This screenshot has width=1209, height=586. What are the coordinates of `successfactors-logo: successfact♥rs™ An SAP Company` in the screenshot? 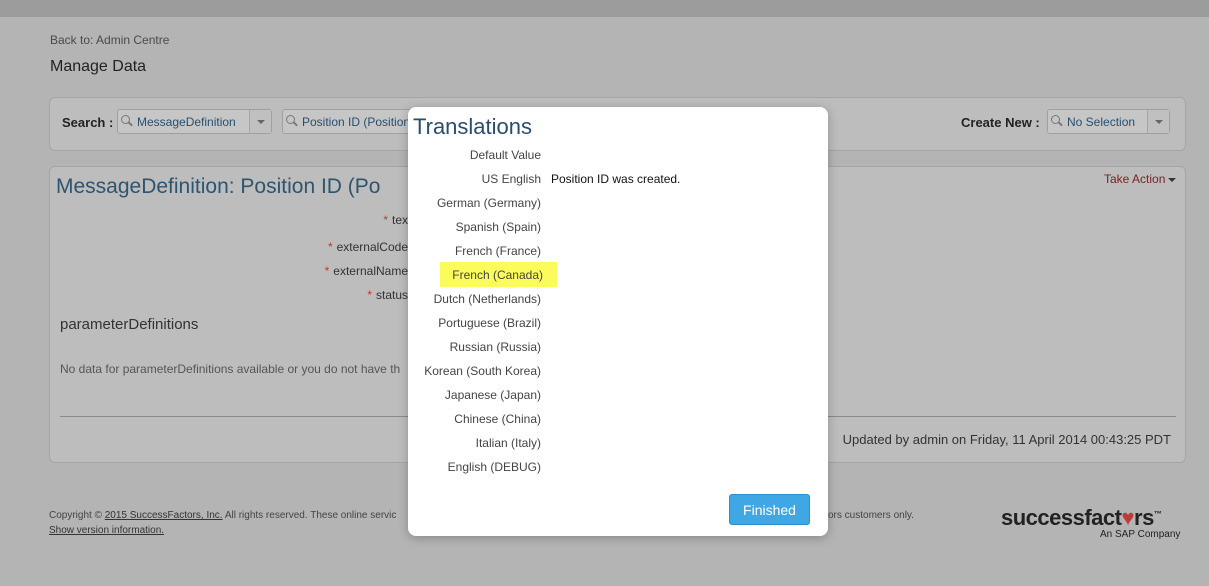 It's located at (1091, 522).